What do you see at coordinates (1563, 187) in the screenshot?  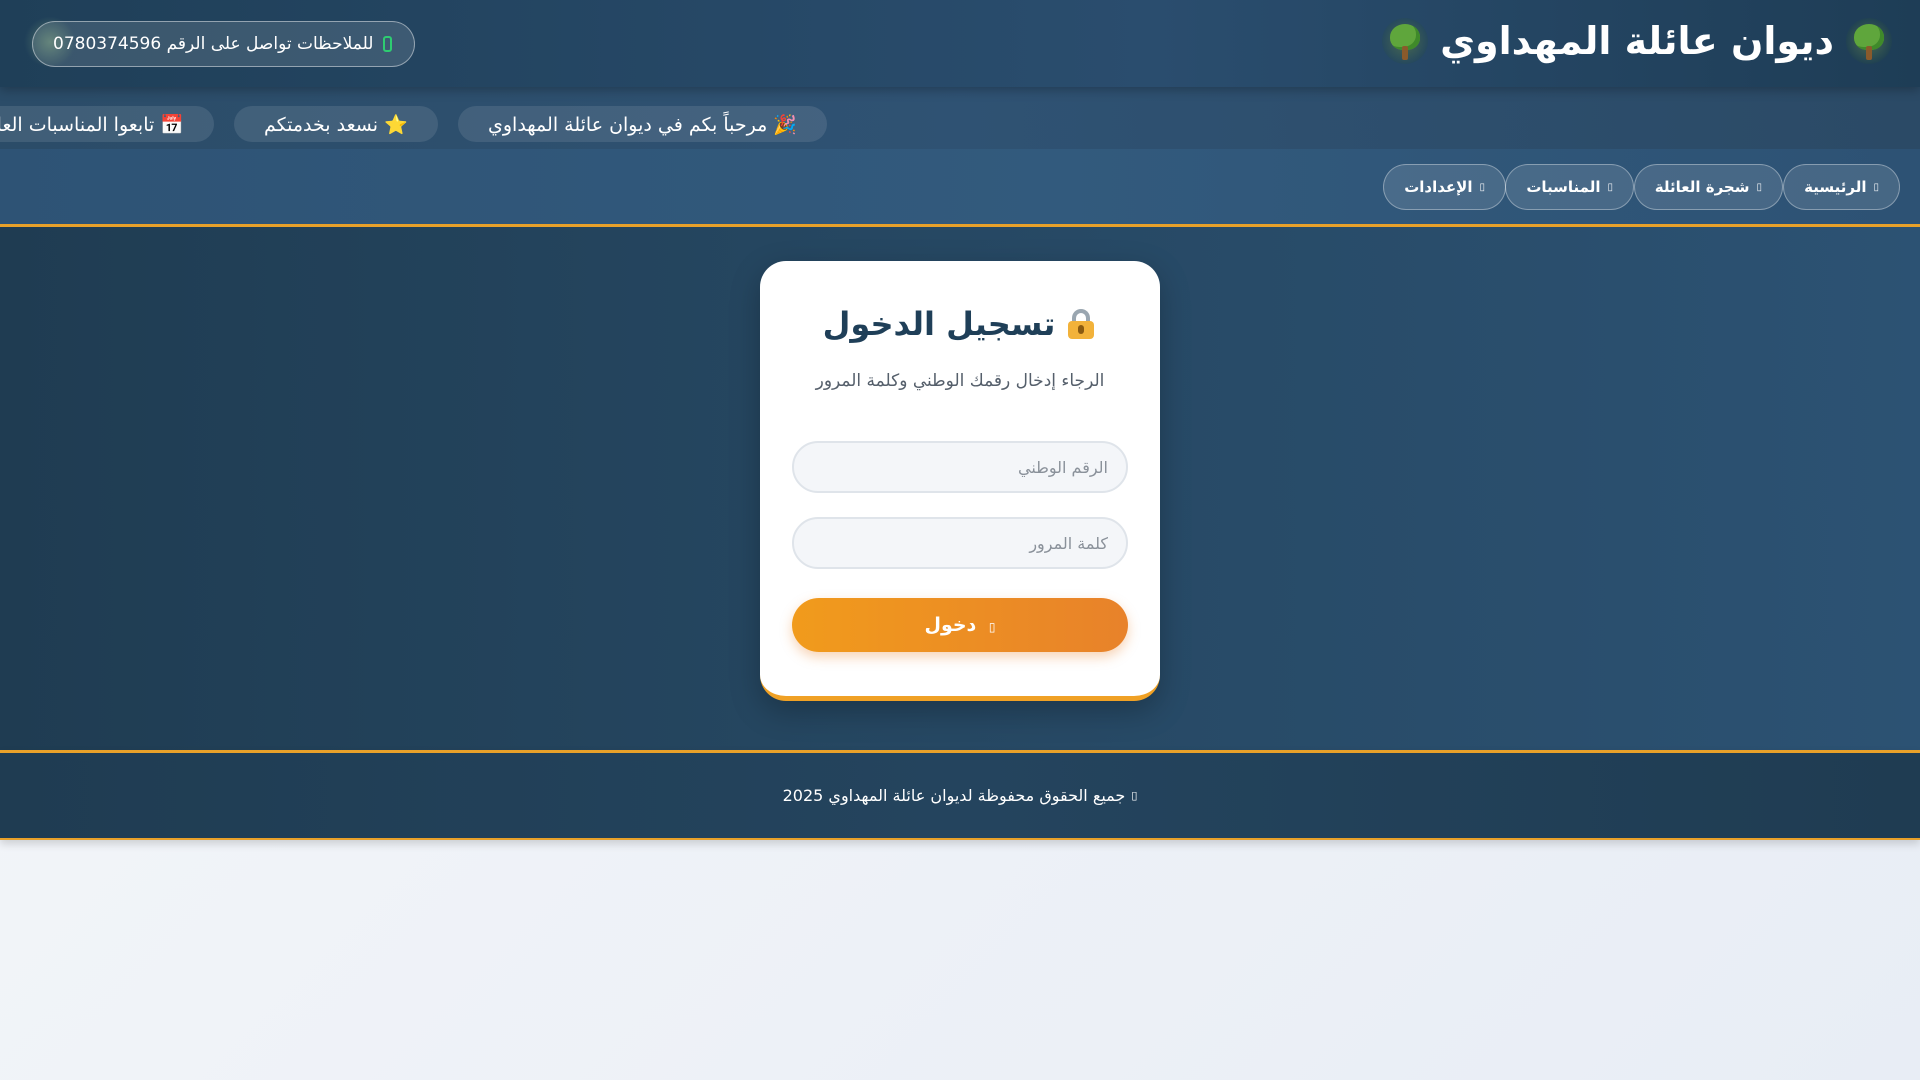 I see `nav-events-label: المناسبات` at bounding box center [1563, 187].